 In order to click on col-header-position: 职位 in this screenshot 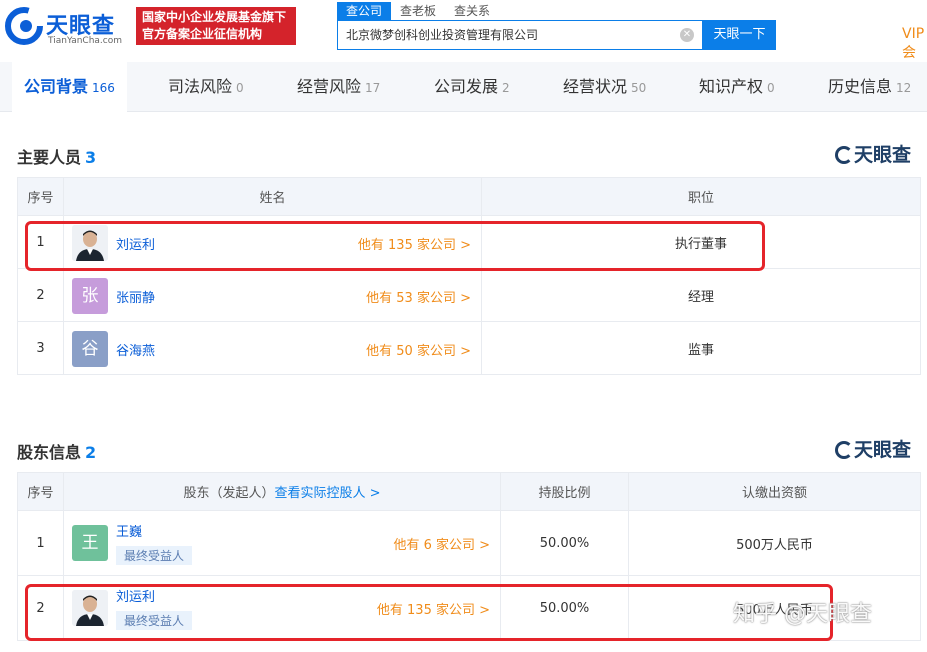, I will do `click(701, 196)`.